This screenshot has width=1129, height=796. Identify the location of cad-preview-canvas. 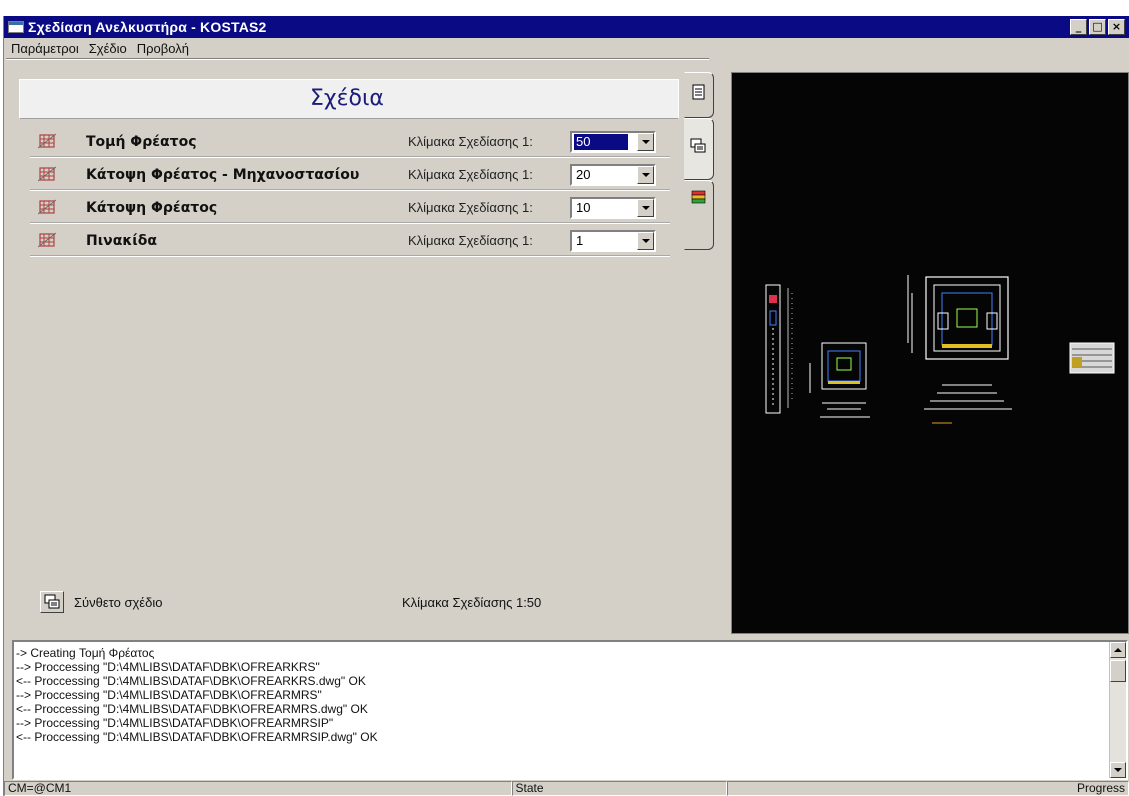
(940, 349).